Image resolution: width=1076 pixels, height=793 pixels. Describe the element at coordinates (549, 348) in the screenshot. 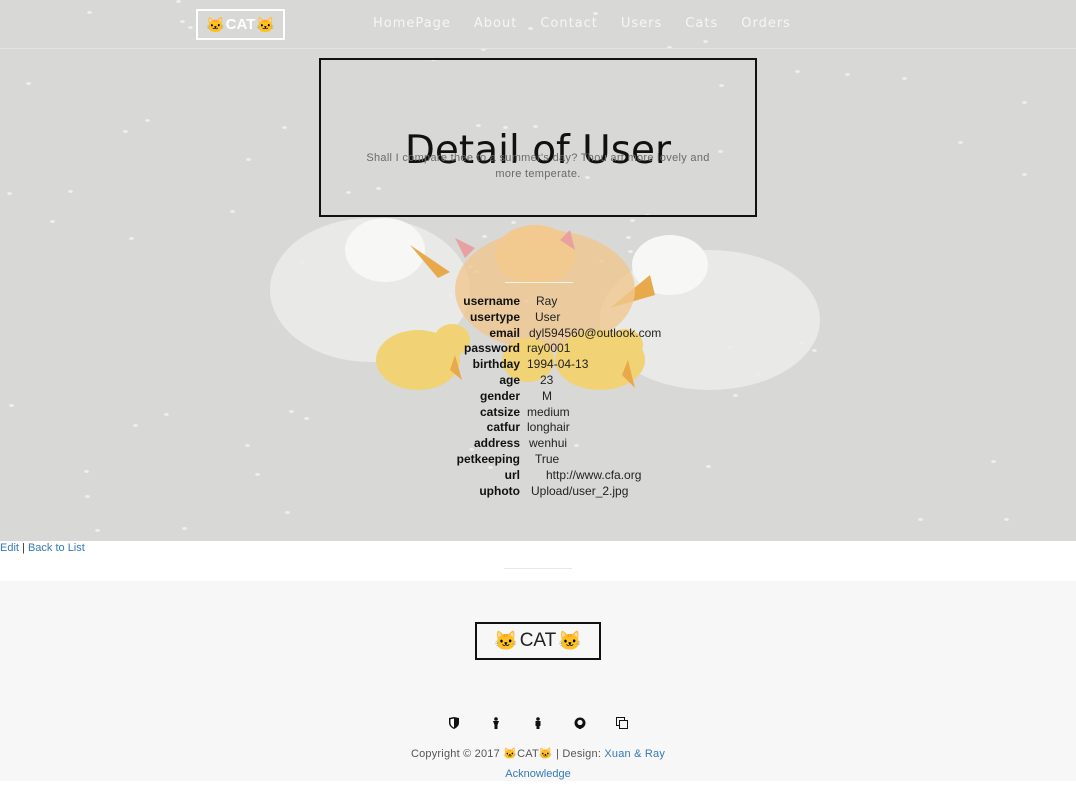

I see `detail-value: ray0001` at that location.